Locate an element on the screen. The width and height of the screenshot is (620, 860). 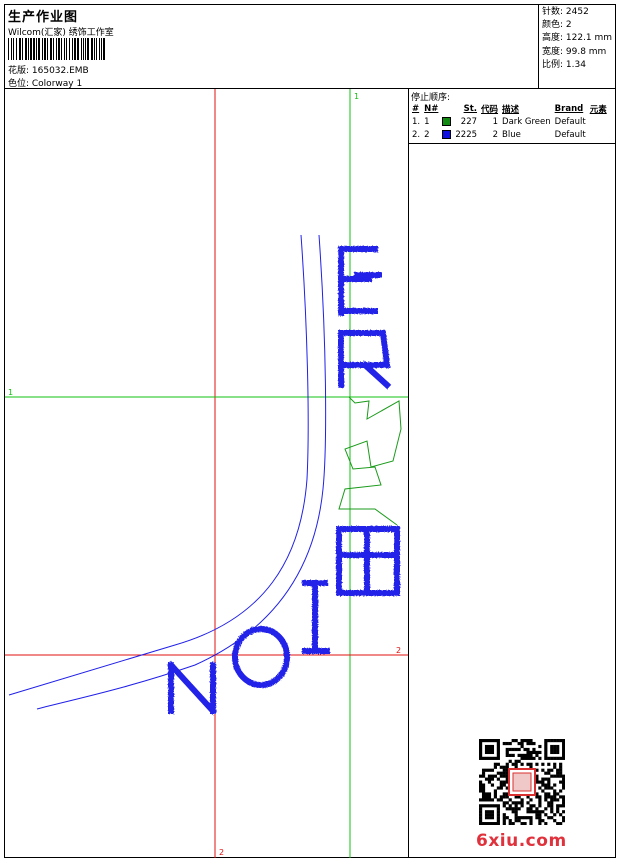
col-header-element: 元素 is located at coordinates (598, 109).